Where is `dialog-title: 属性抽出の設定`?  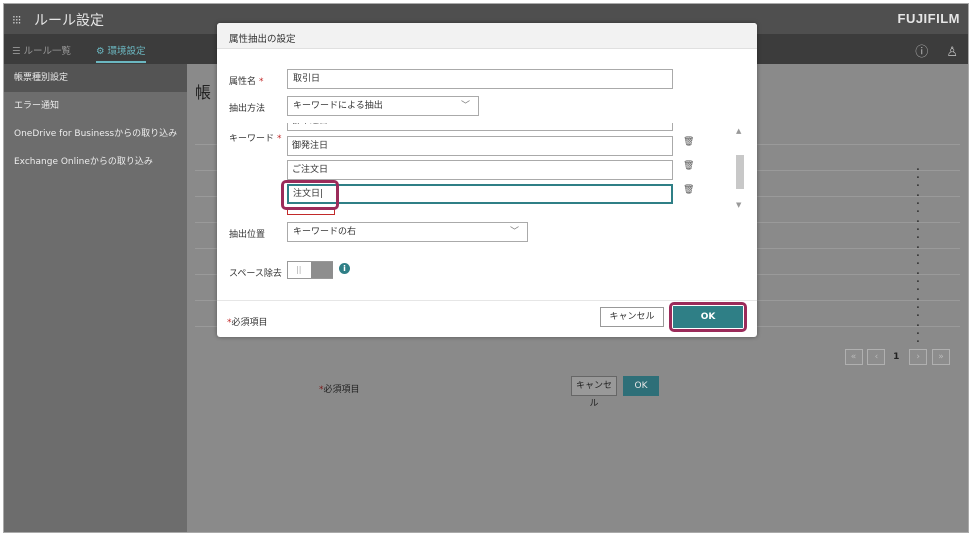
dialog-title: 属性抽出の設定 is located at coordinates (262, 39).